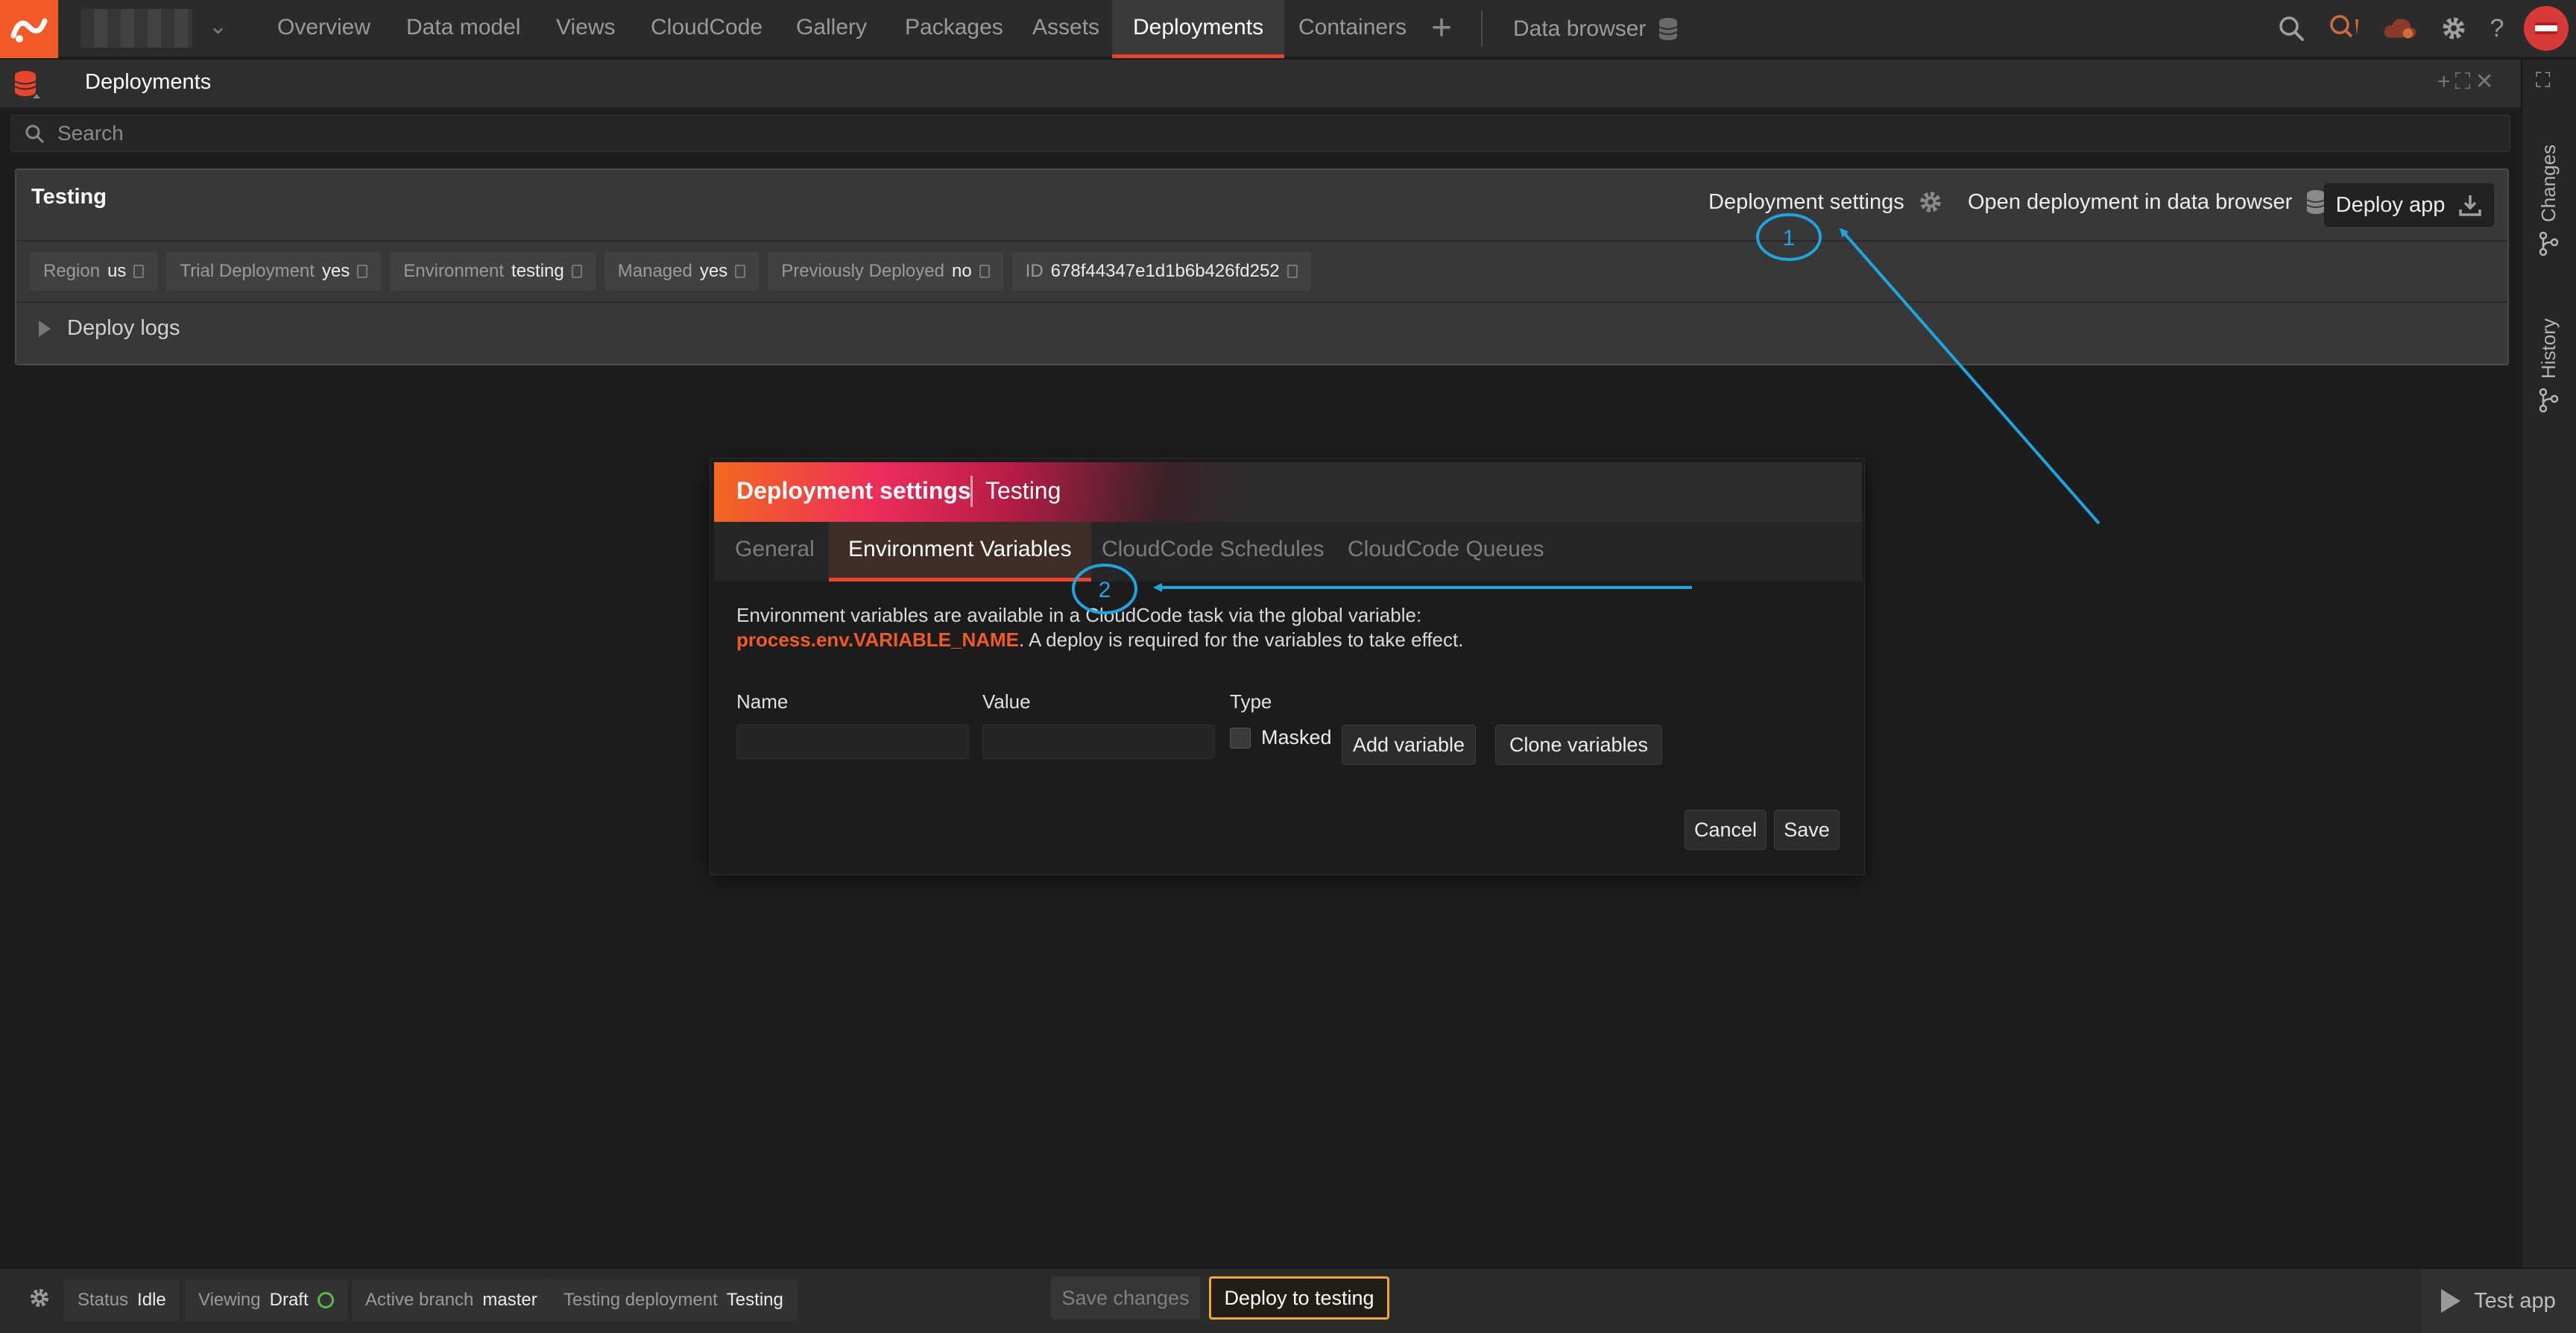 This screenshot has width=2576, height=1333. Describe the element at coordinates (1596, 29) in the screenshot. I see `nav-tab-data-browser: Data browser` at that location.